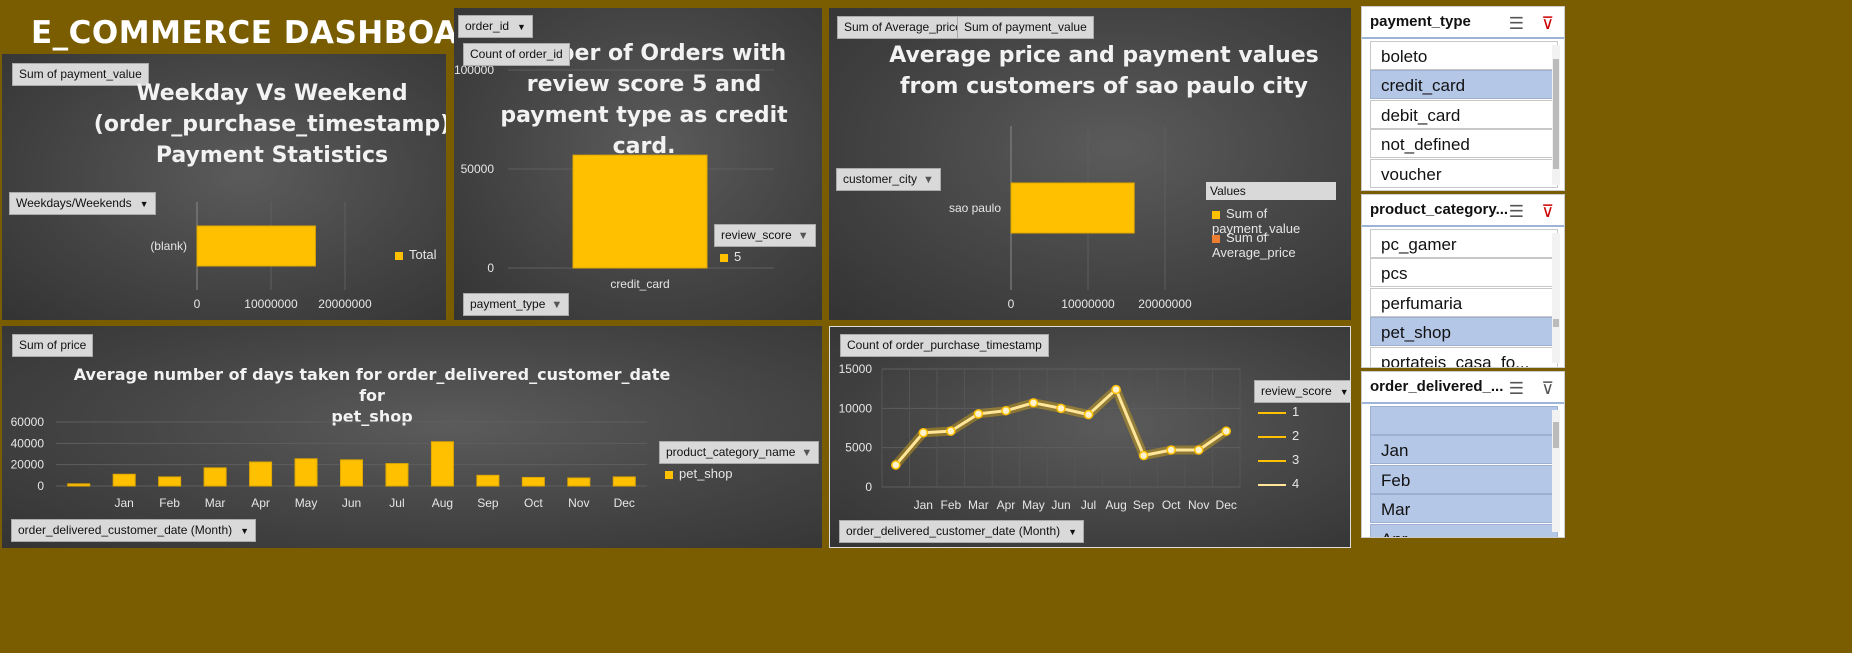 This screenshot has width=1852, height=653. What do you see at coordinates (639, 284) in the screenshot?
I see `x-tick-label: credit_card` at bounding box center [639, 284].